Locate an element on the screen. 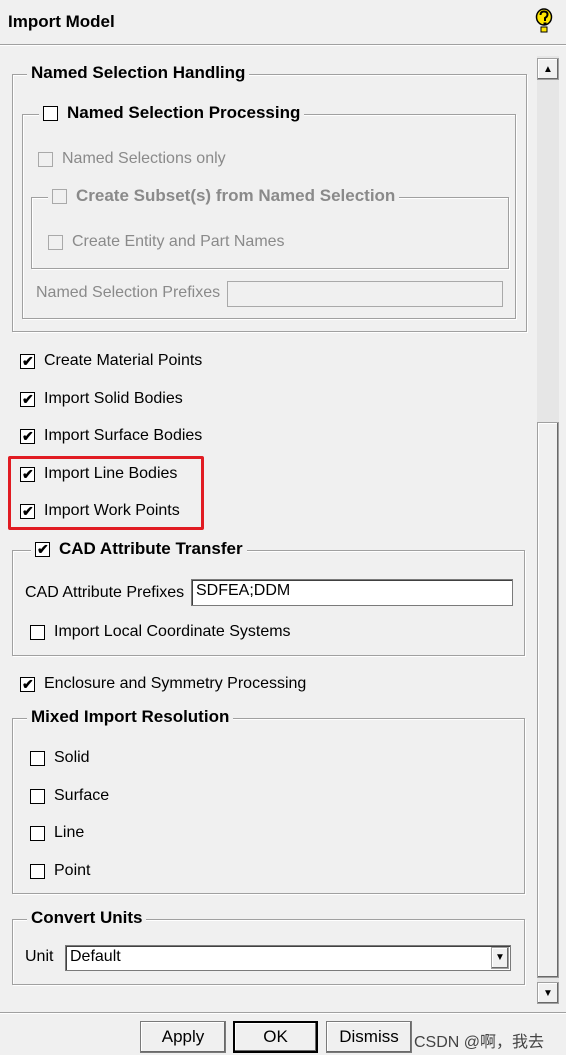  convert-units-legend: Convert Units is located at coordinates (87, 918).